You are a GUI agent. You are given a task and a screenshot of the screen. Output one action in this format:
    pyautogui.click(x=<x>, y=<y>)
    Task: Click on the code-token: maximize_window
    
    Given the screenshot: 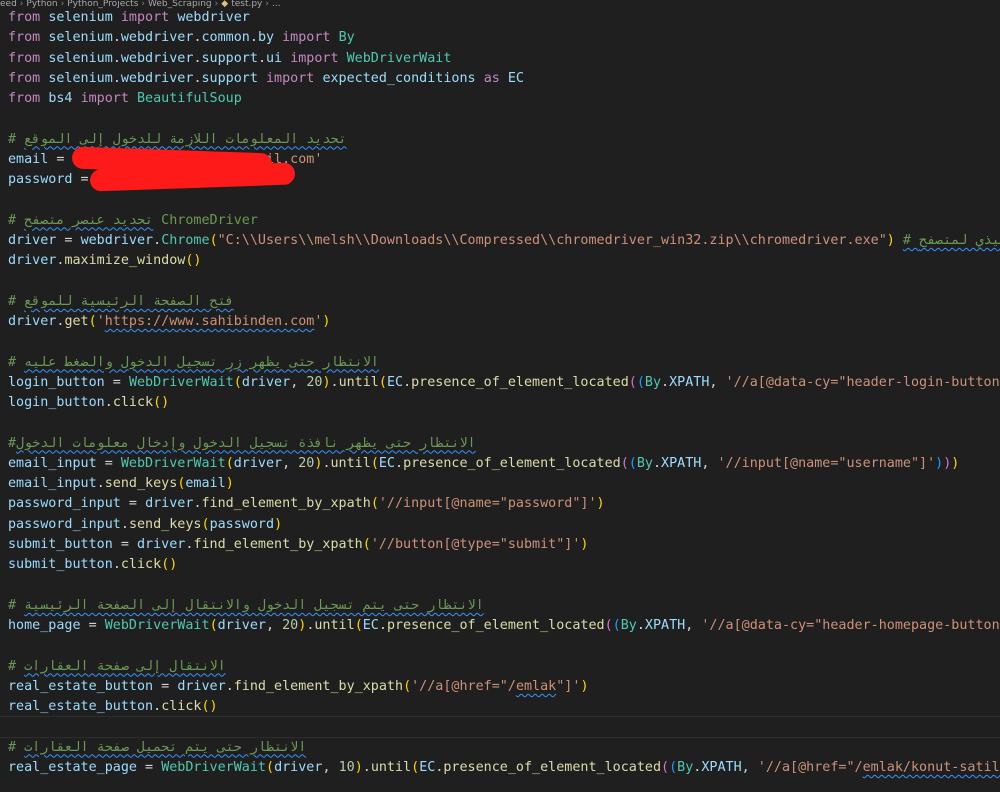 What is the action you would take?
    pyautogui.click(x=125, y=261)
    